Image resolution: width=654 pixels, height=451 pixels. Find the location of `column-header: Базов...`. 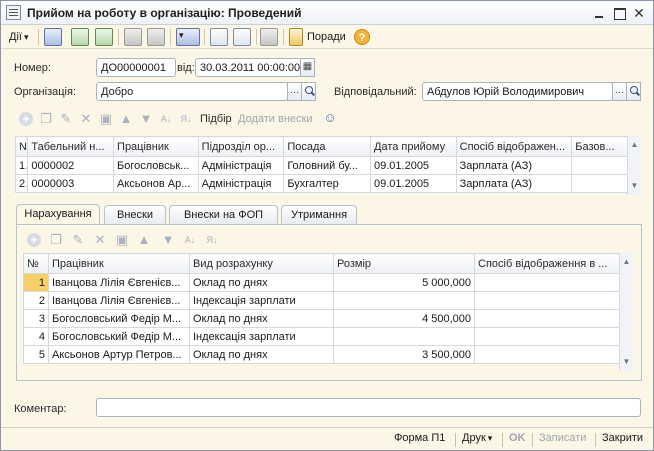

column-header: Базов... is located at coordinates (599, 146).